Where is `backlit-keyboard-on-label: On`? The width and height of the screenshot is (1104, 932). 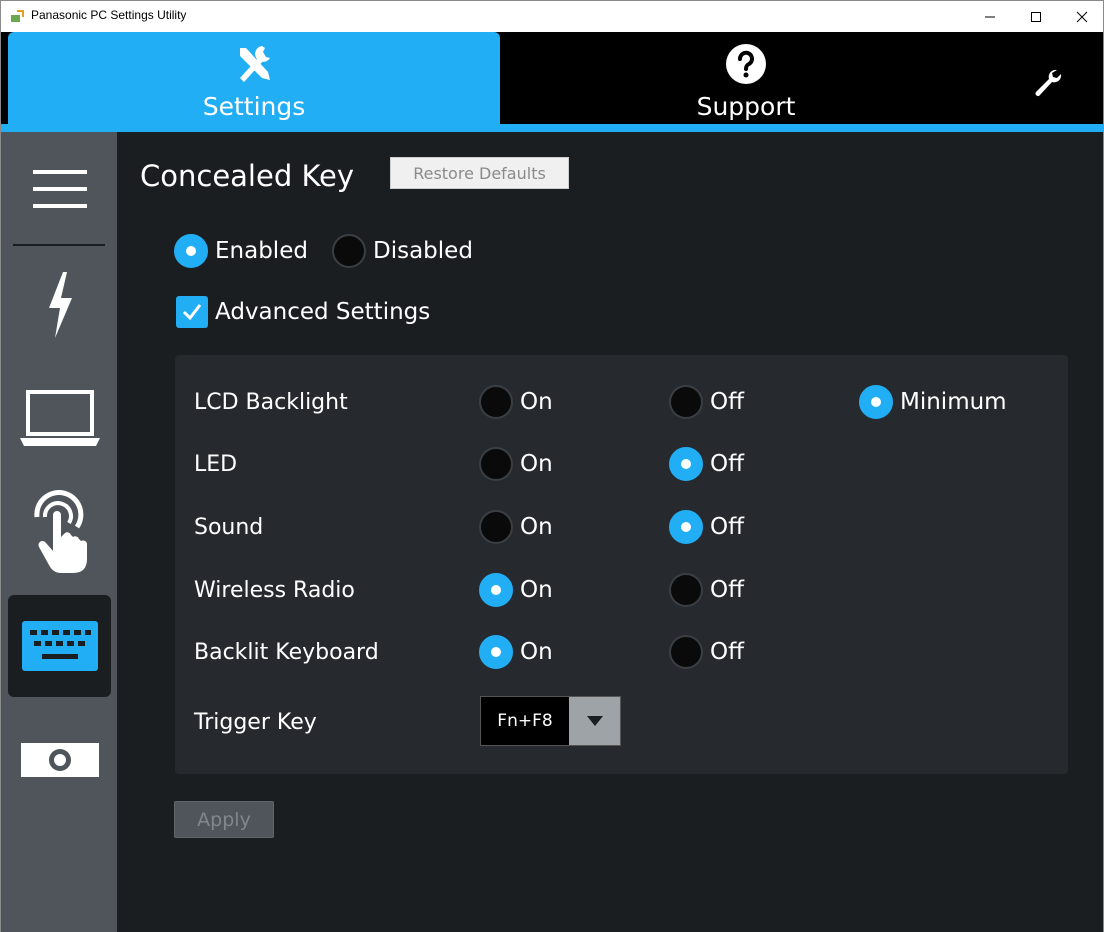
backlit-keyboard-on-label: On is located at coordinates (536, 652).